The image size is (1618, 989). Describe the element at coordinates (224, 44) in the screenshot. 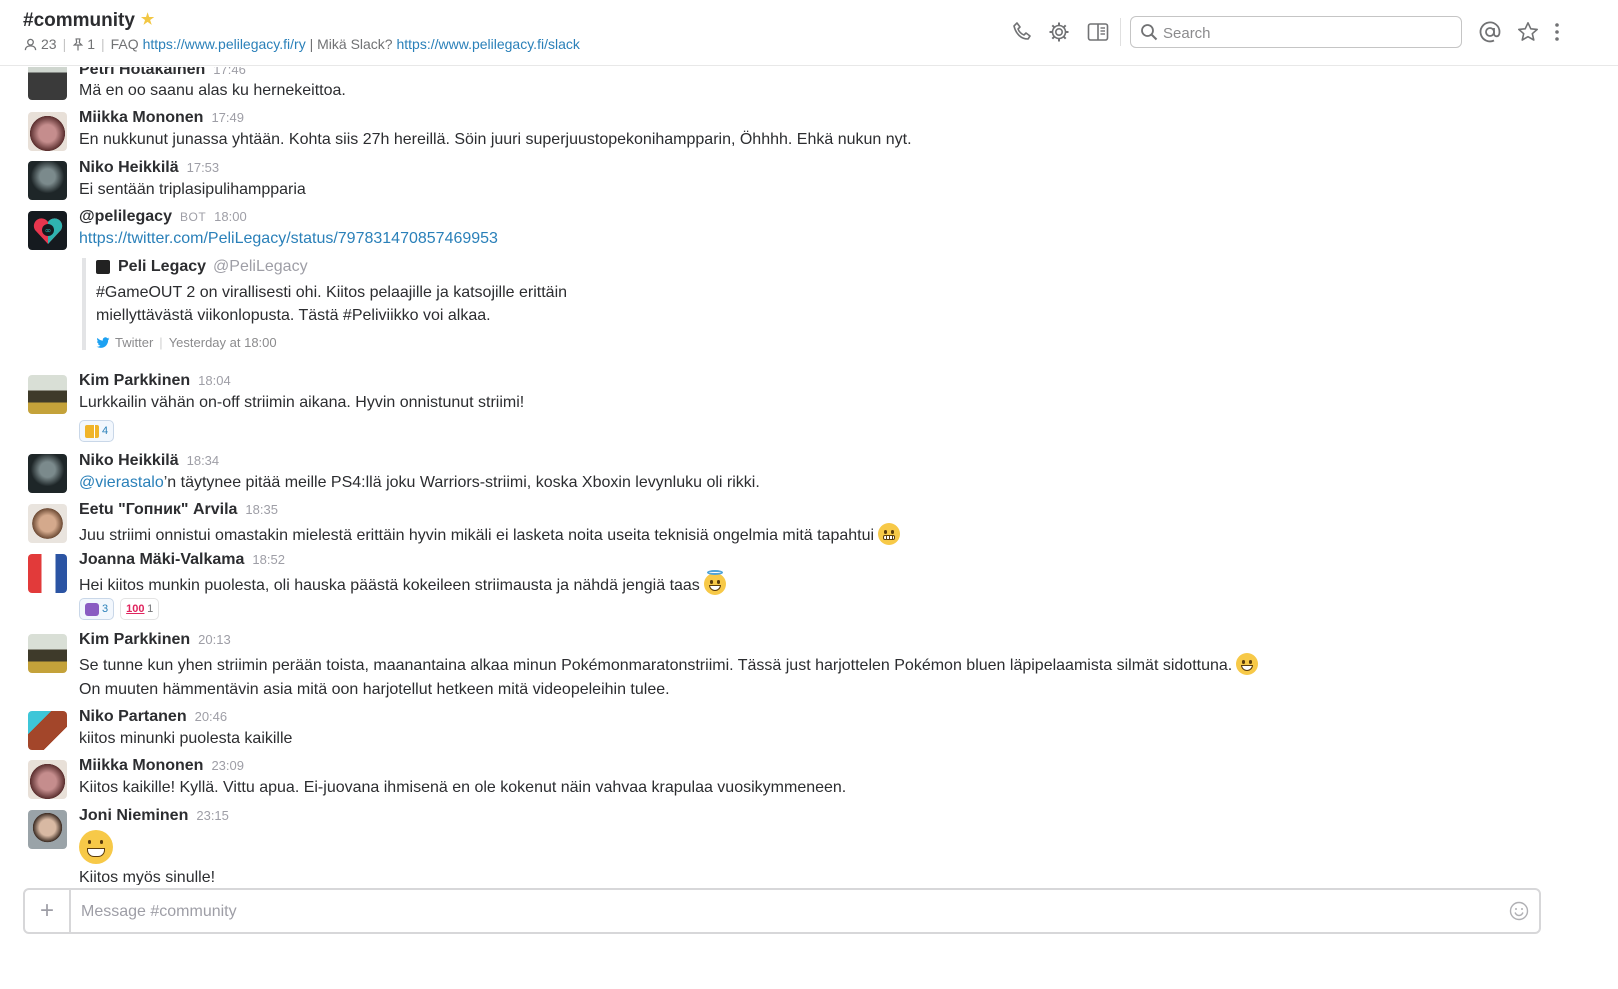

I see `topic-link-ry: https://www.pelilegacy.fi/ry` at that location.